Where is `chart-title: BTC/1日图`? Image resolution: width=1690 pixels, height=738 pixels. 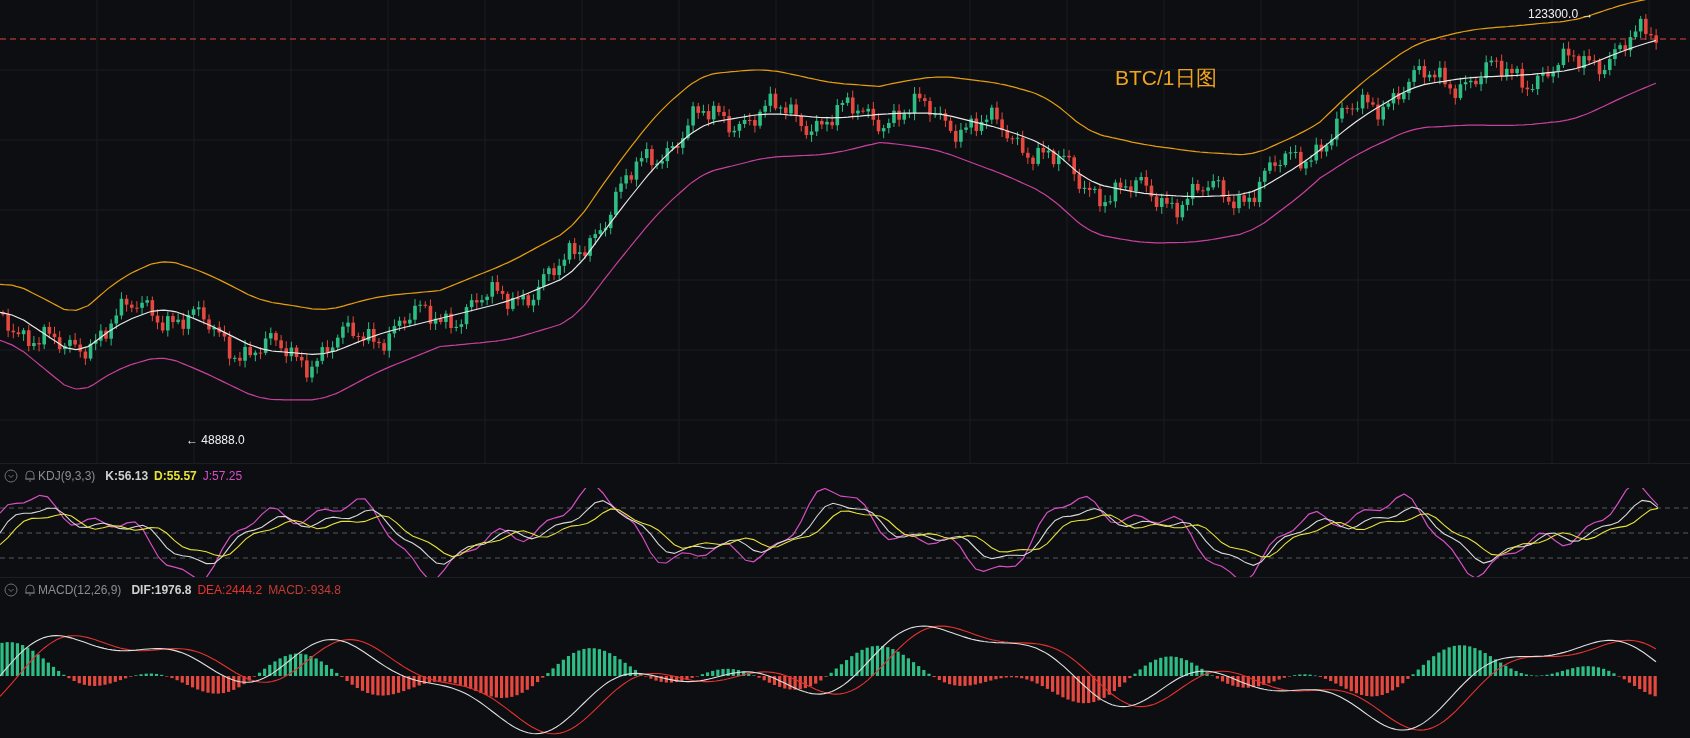
chart-title: BTC/1日图 is located at coordinates (1166, 78).